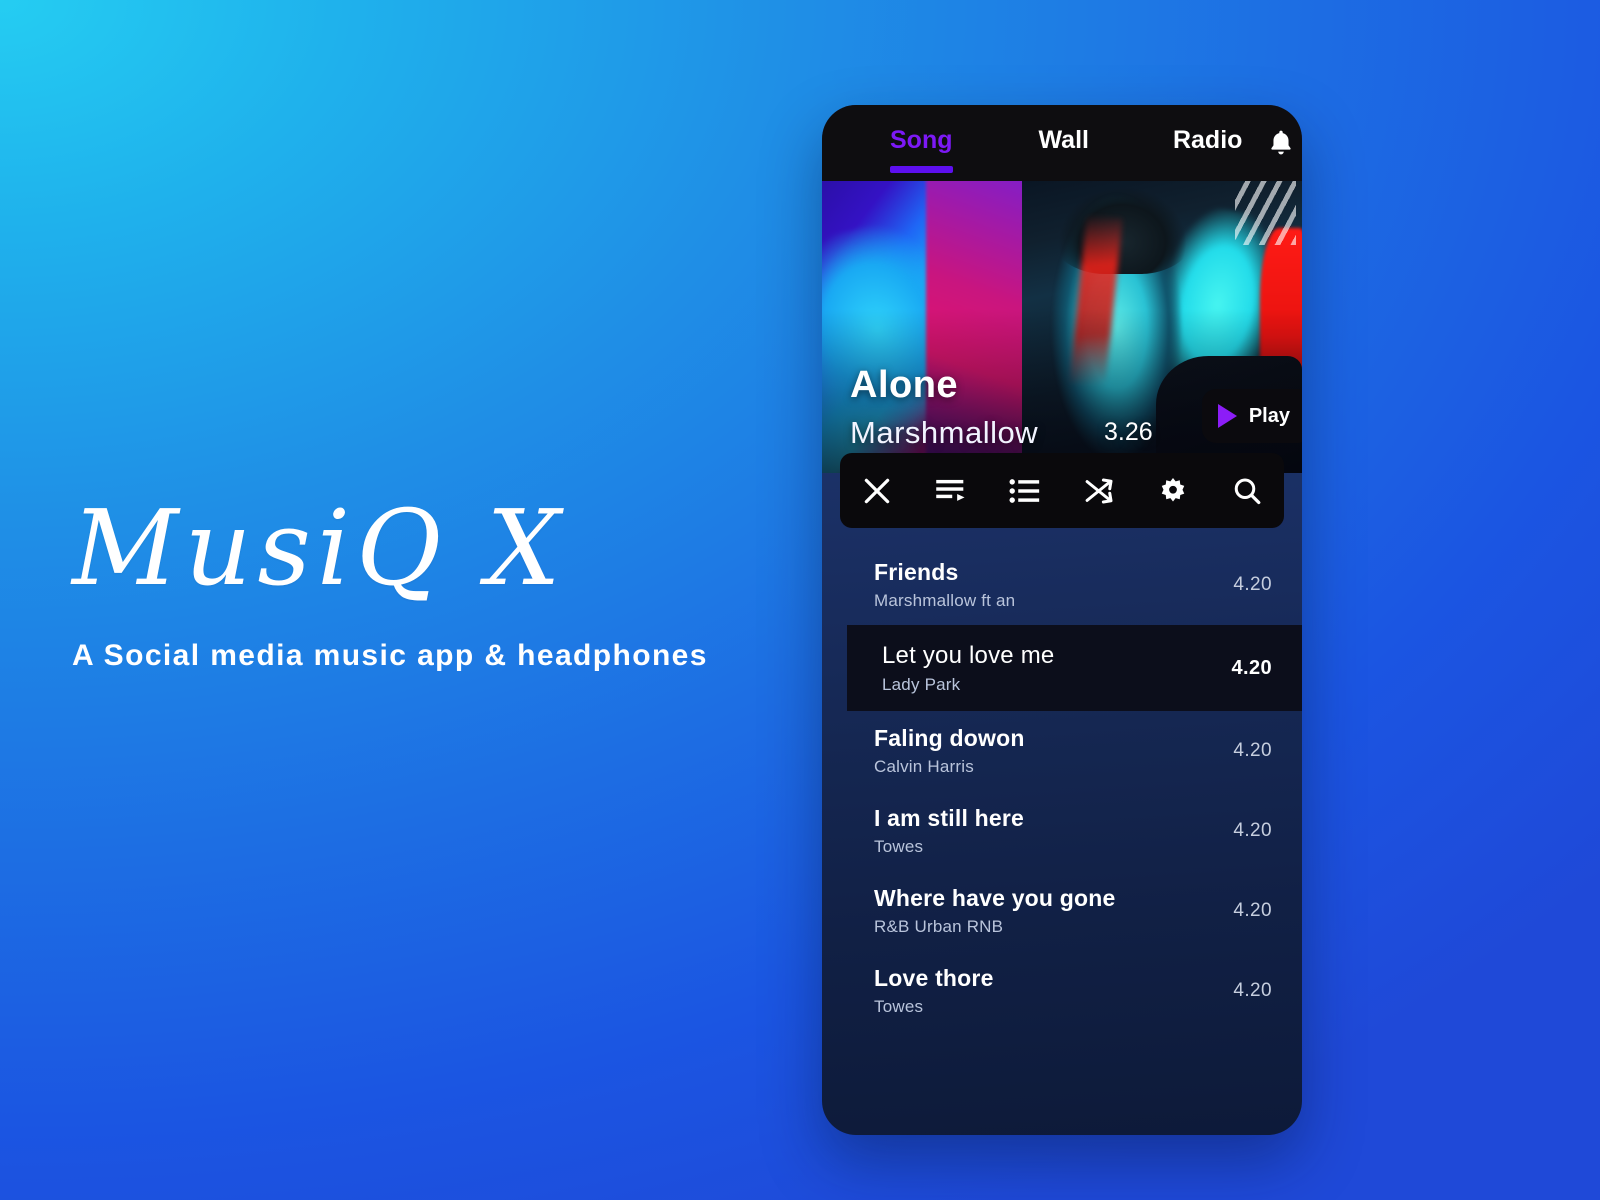 Image resolution: width=1600 pixels, height=1200 pixels. What do you see at coordinates (877, 491) in the screenshot?
I see `close-icon` at bounding box center [877, 491].